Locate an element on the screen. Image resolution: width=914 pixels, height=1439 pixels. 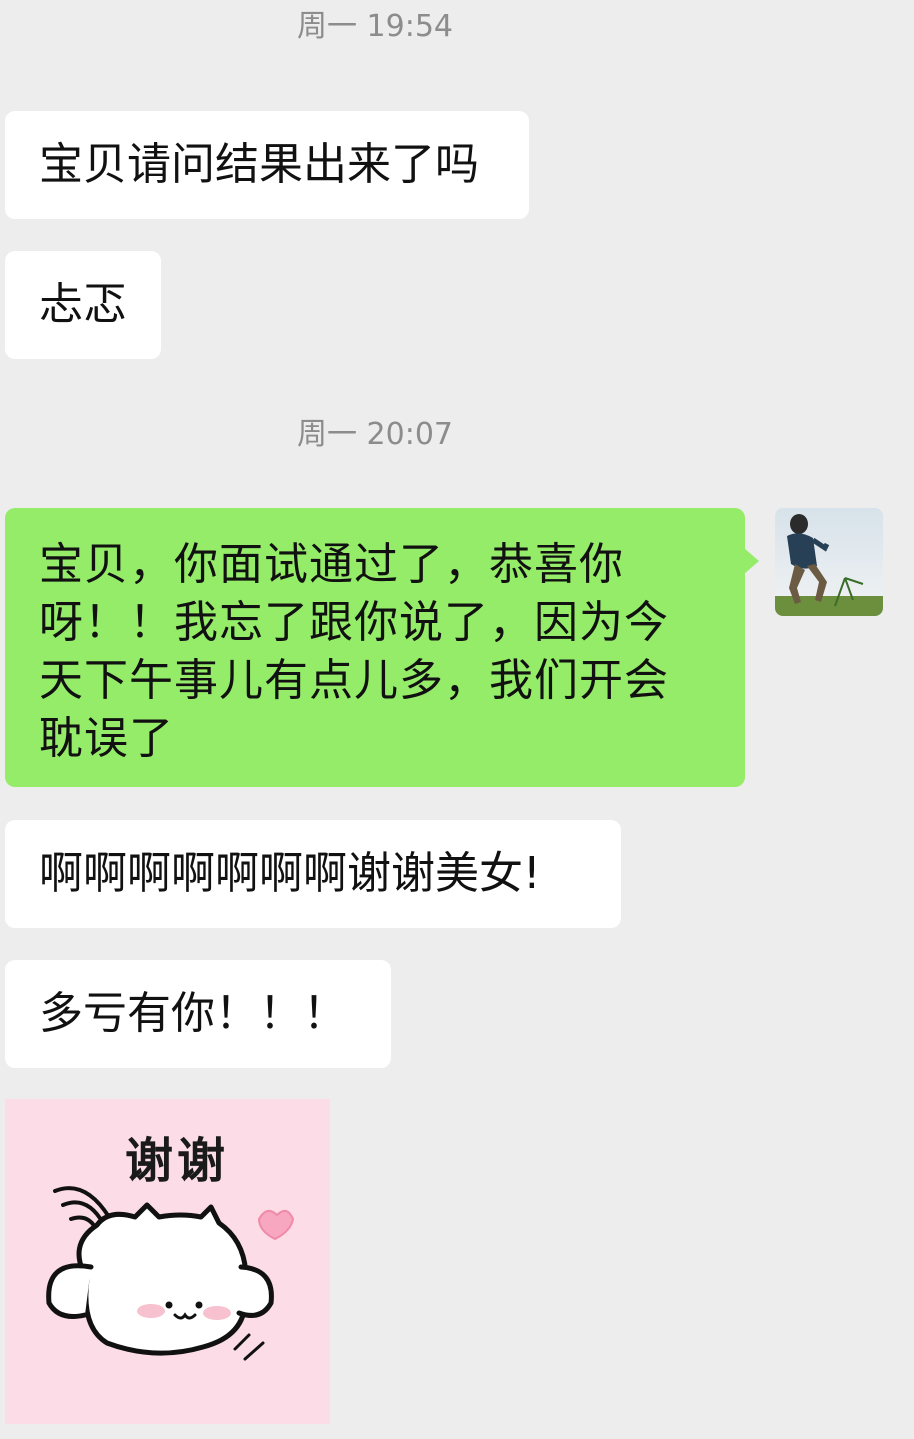
chat-timestamp: 周一 20:07 is located at coordinates (375, 434).